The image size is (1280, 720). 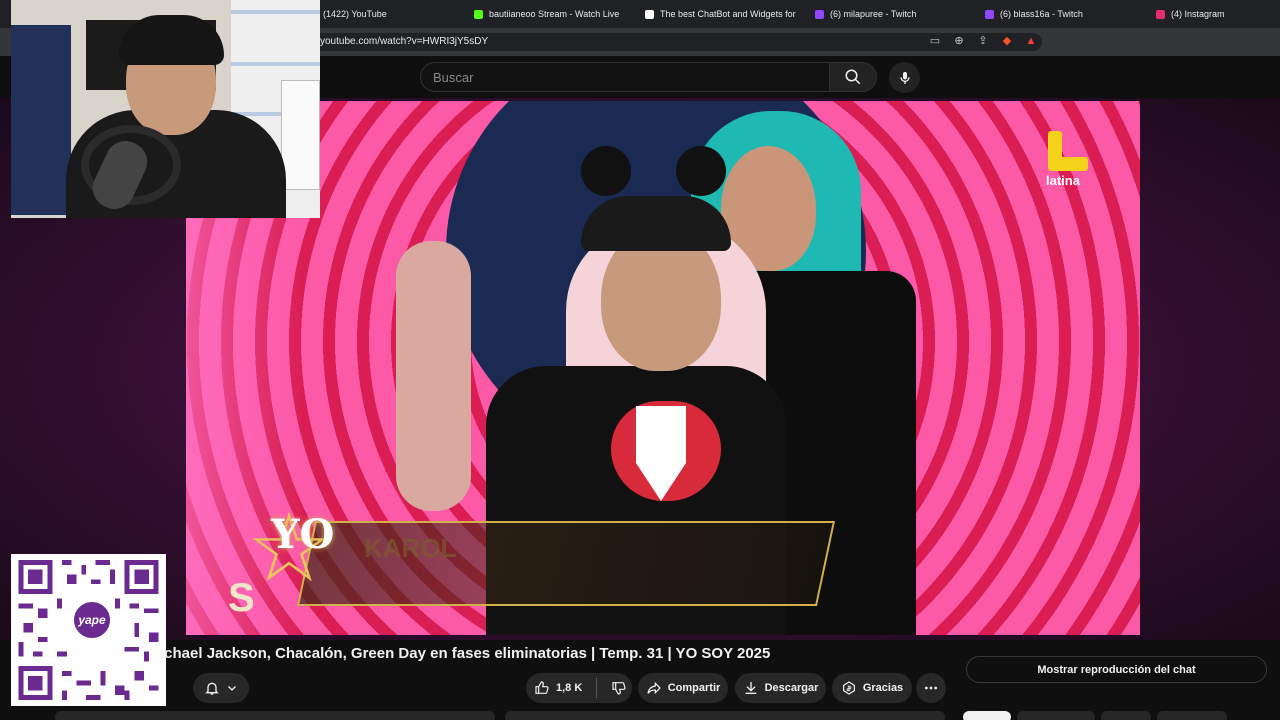 I want to click on tab-label: bautiianeoo Stream - Watch Live, so click(x=554, y=14).